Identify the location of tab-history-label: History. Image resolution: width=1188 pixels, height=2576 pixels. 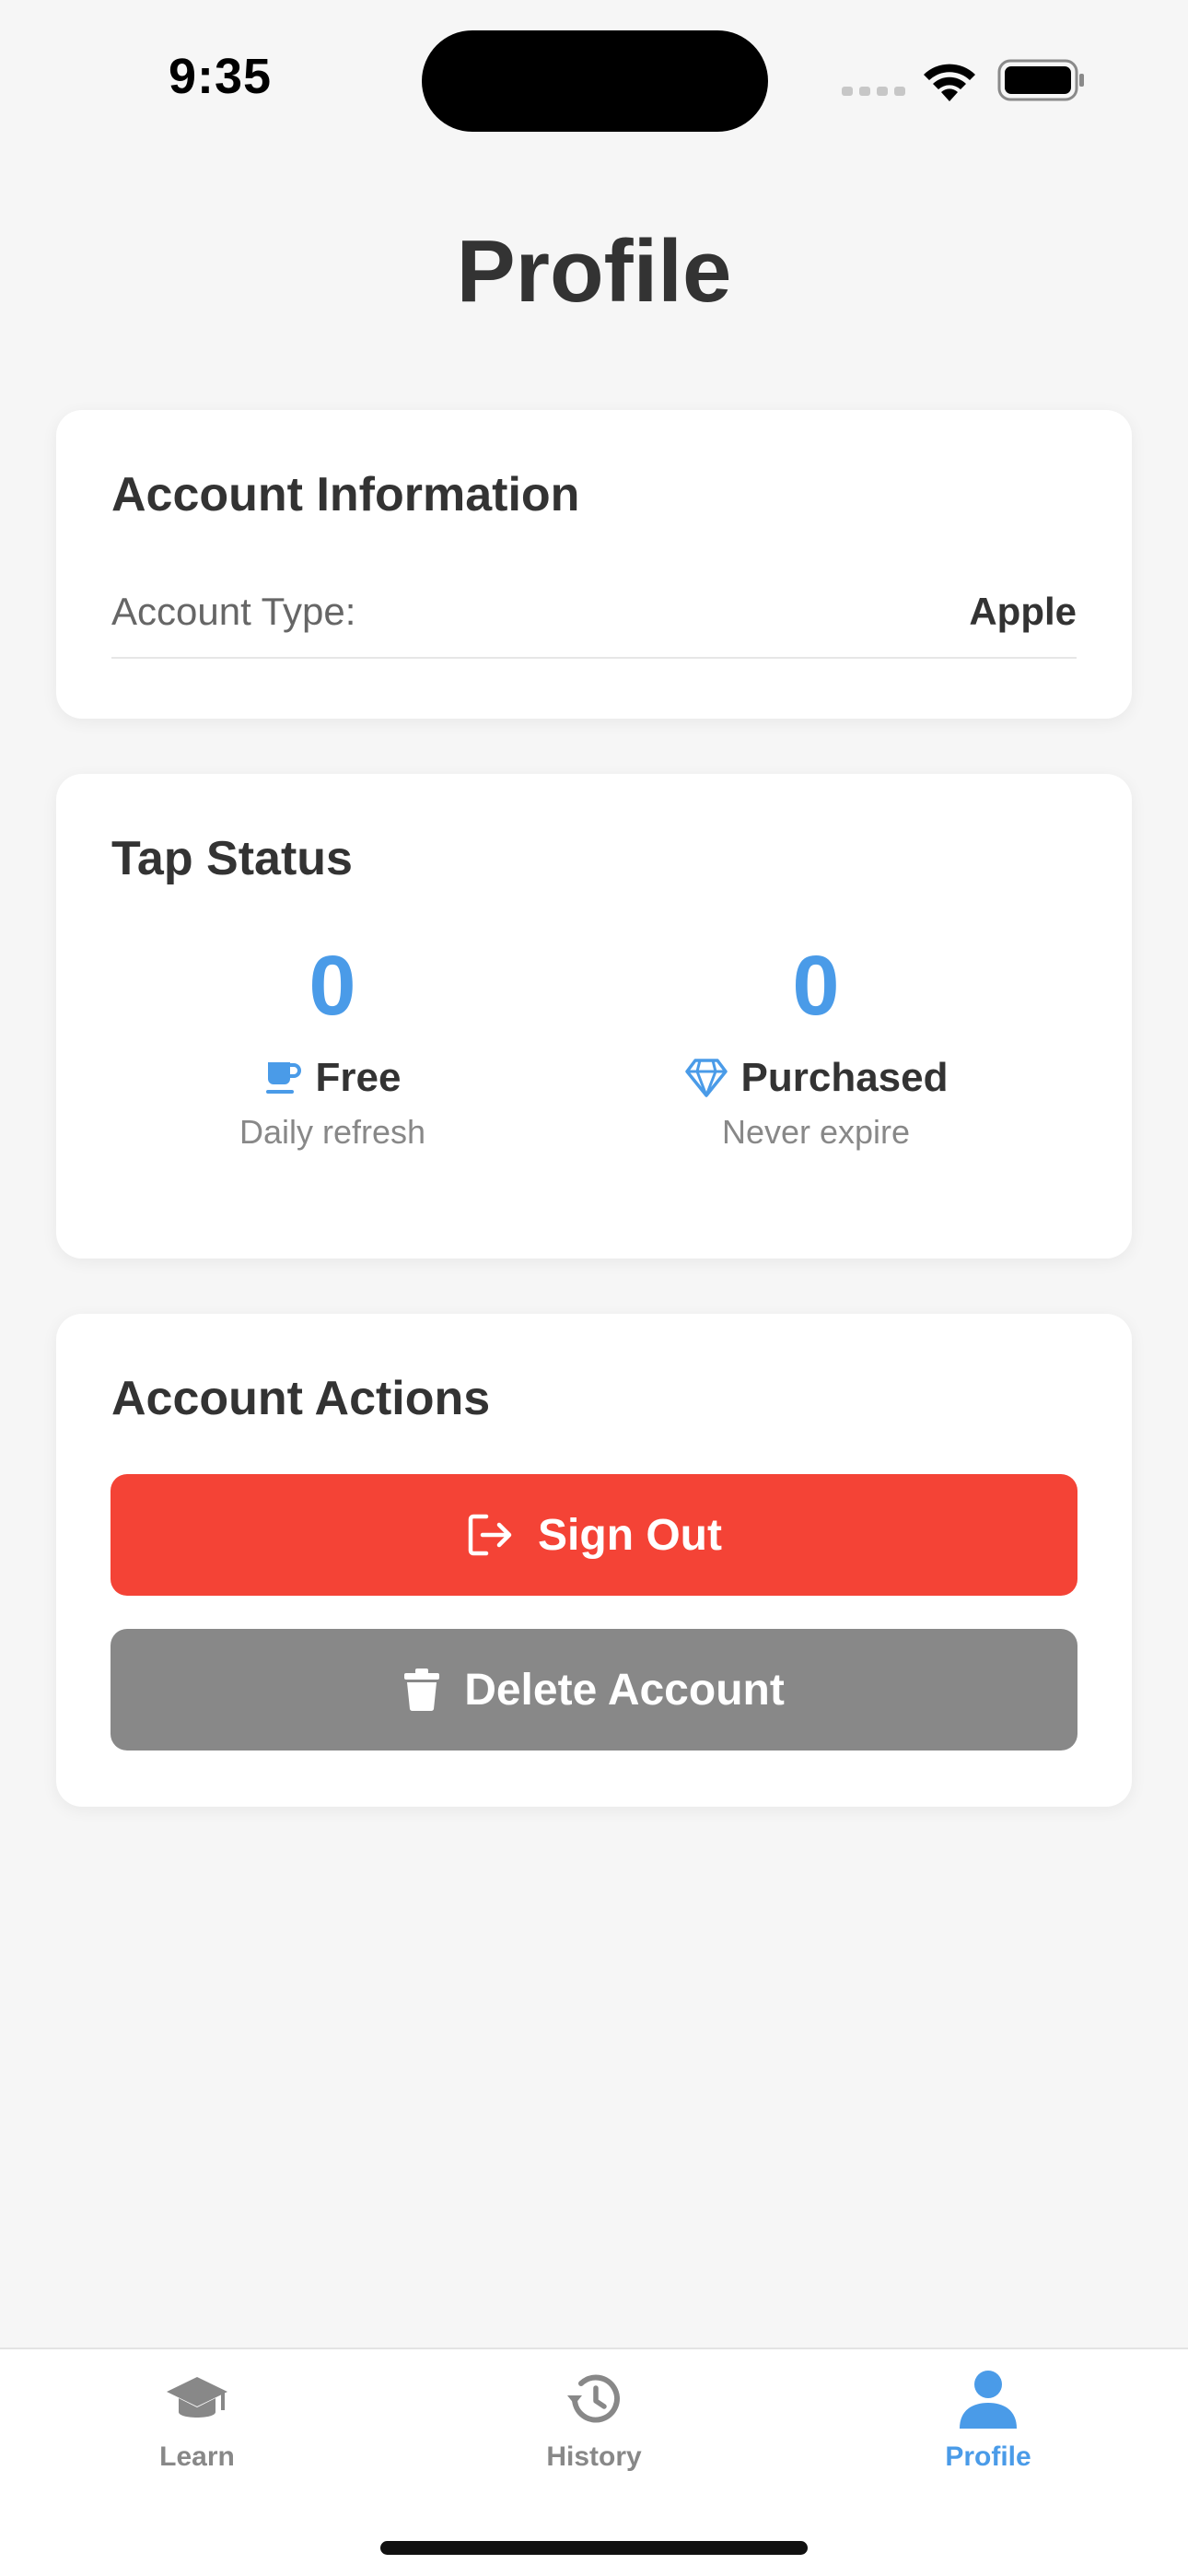
(594, 2456).